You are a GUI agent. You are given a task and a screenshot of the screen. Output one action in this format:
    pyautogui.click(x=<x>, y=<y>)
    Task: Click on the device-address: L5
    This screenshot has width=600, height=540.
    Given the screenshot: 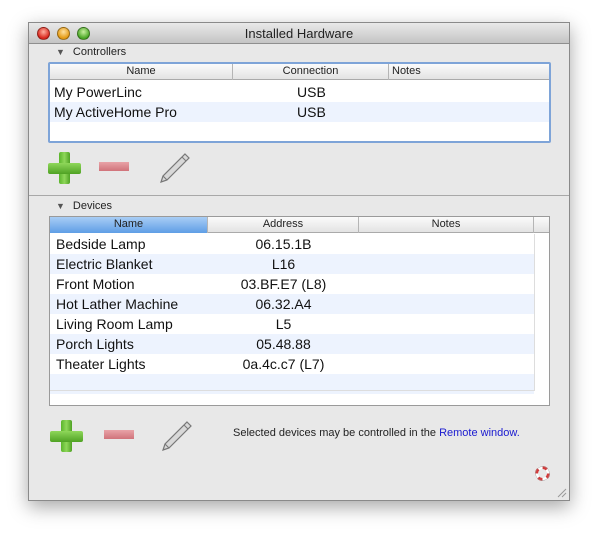 What is the action you would take?
    pyautogui.click(x=283, y=324)
    